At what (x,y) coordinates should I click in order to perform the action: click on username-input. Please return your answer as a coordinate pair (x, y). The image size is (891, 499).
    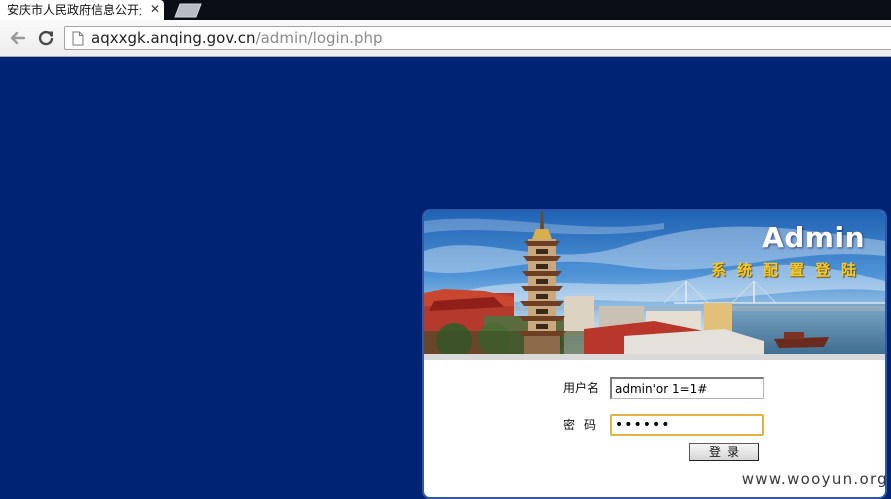
    Looking at the image, I should click on (687, 388).